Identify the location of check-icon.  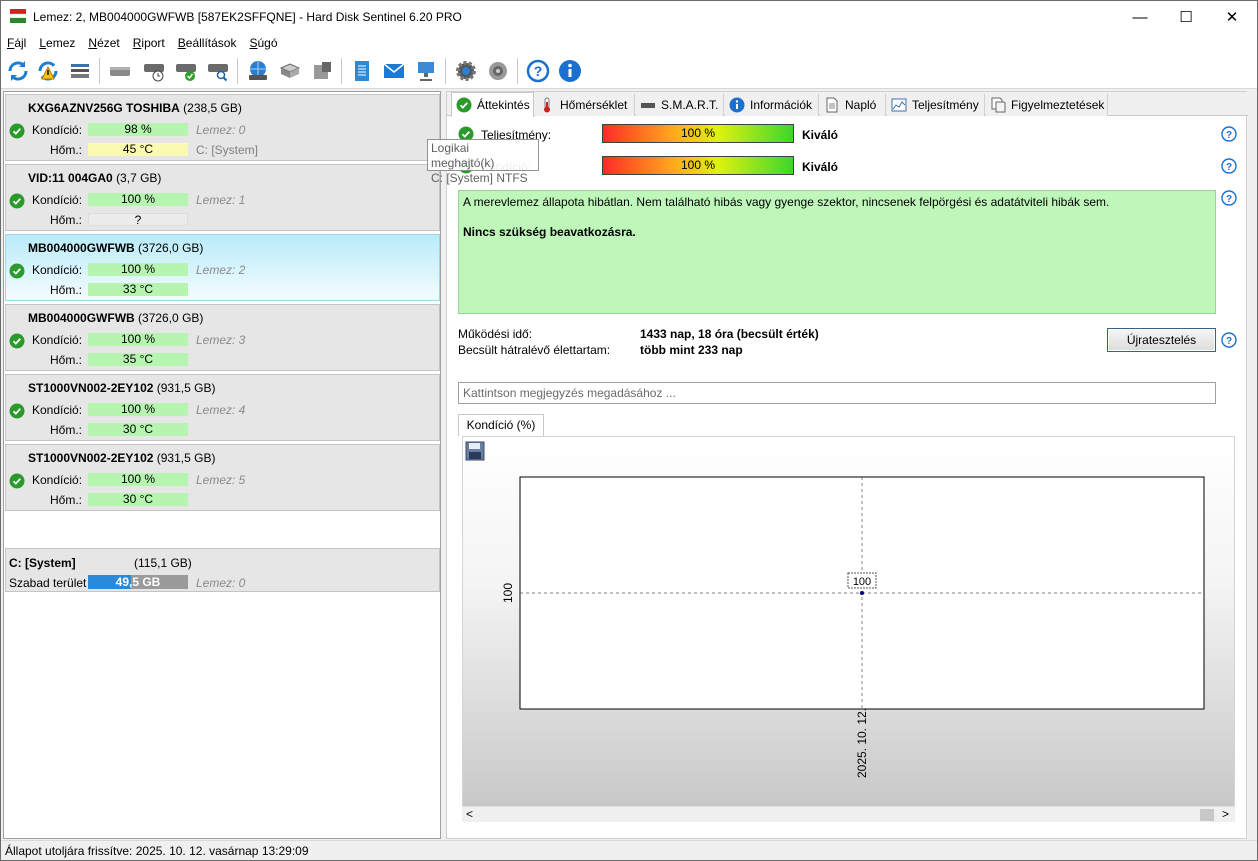
(464, 105).